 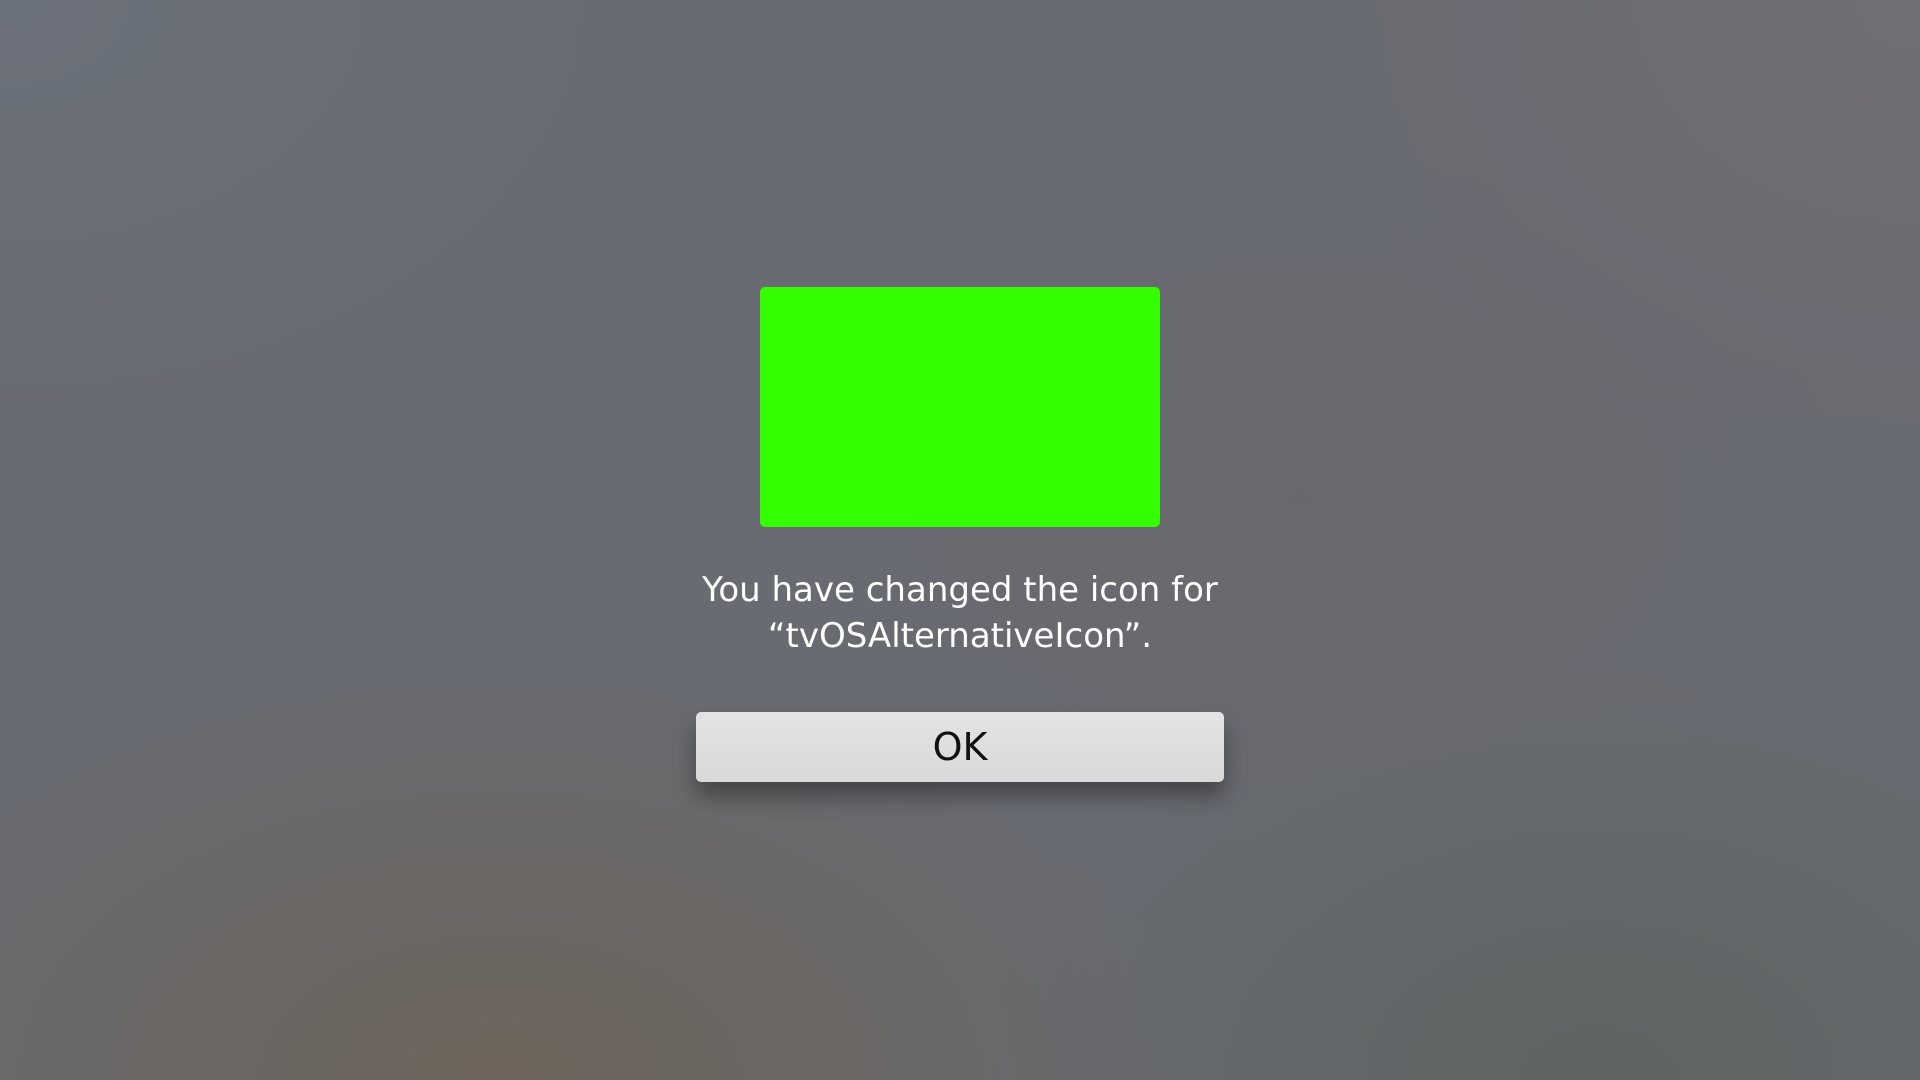 I want to click on app-icon-preview, so click(x=960, y=407).